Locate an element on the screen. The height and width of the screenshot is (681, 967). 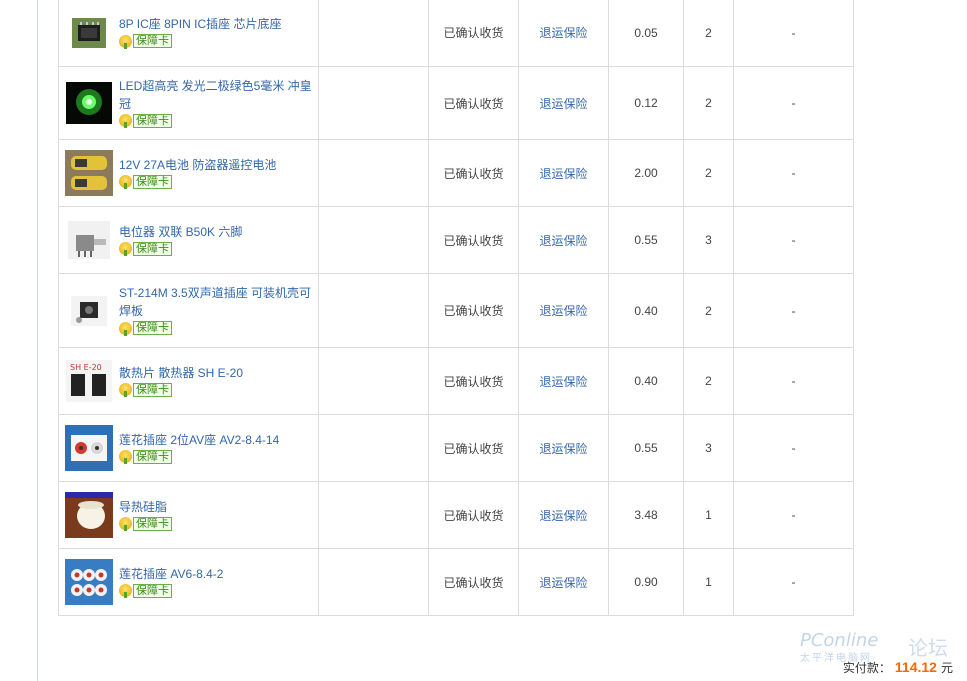
product-cell: 莲花插座 2位AV座 AV2-8.4-14 保障卡 is located at coordinates (188, 448).